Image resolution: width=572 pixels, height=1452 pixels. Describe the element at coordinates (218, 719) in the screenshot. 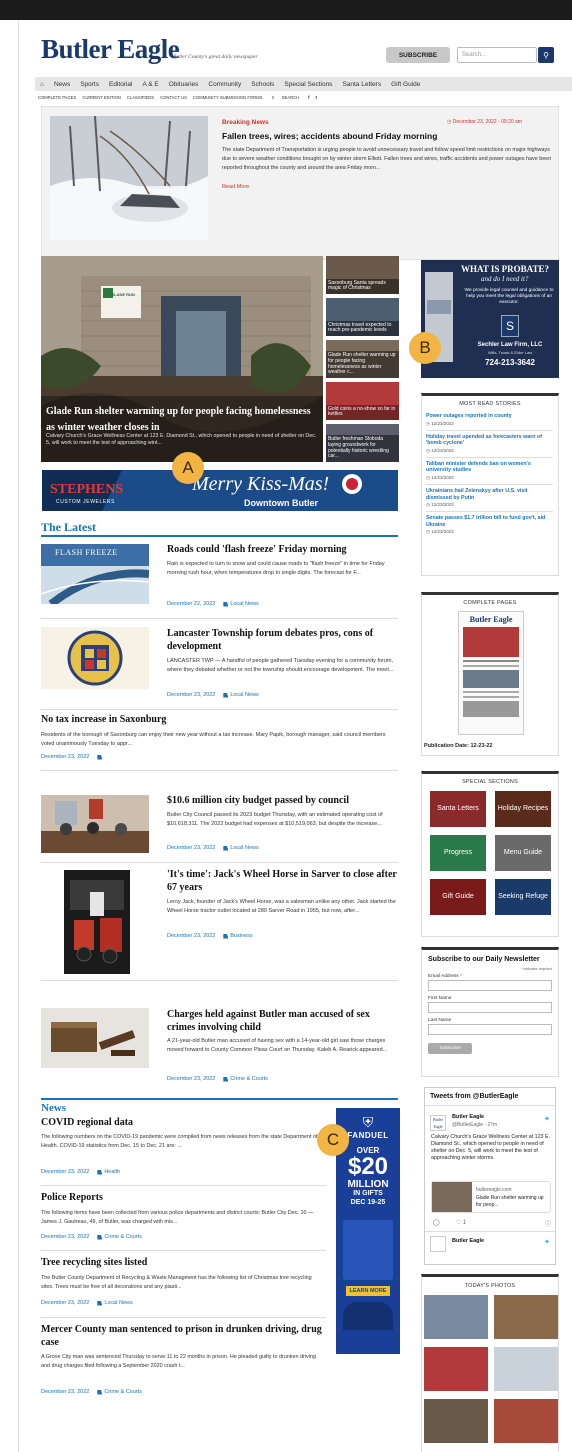

I see `story-title-3: No tax increase in Saxonburg` at that location.